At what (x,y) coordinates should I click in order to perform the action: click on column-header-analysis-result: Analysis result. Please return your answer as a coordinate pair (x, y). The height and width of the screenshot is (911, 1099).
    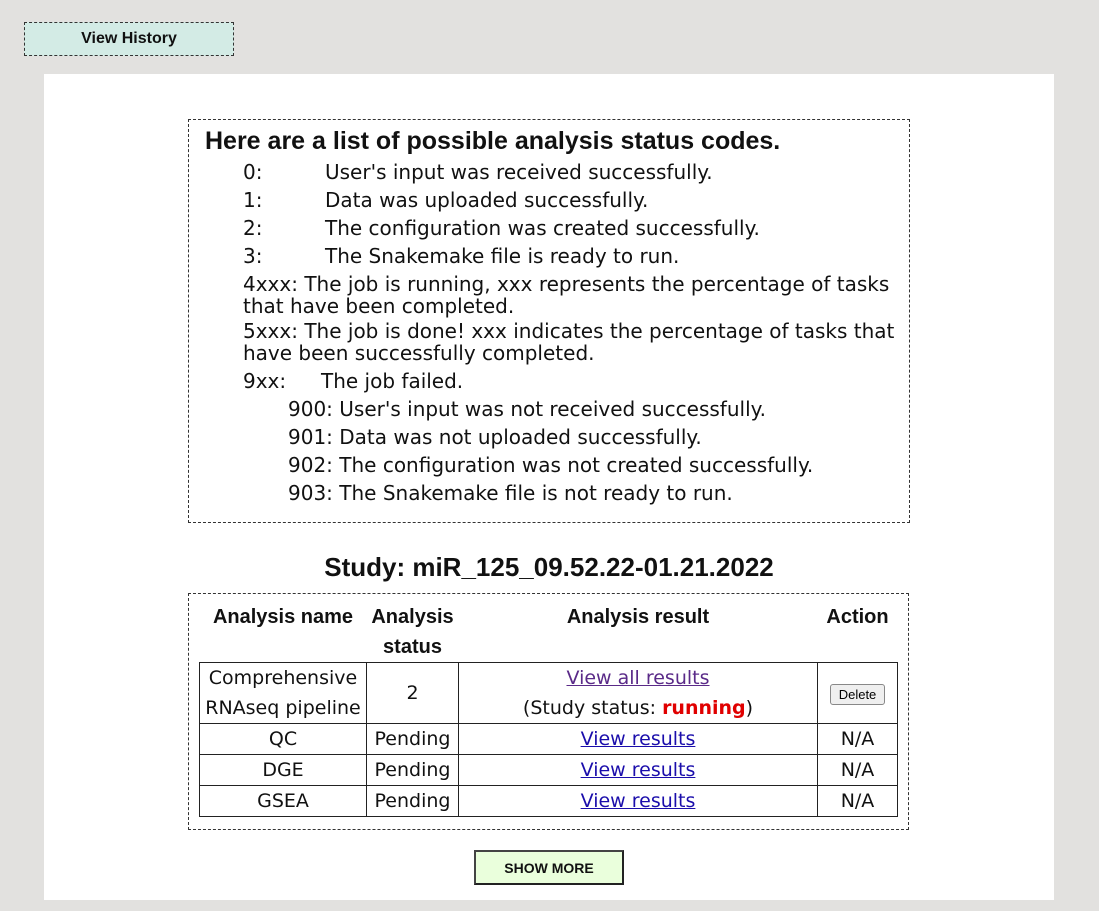
    Looking at the image, I should click on (638, 617).